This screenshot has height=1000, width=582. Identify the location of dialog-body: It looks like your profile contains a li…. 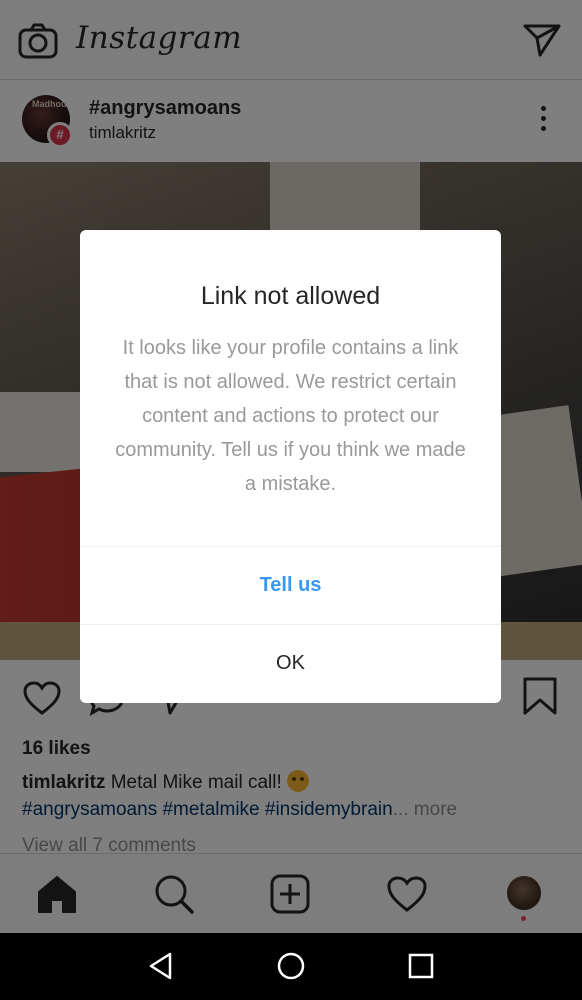
(290, 416).